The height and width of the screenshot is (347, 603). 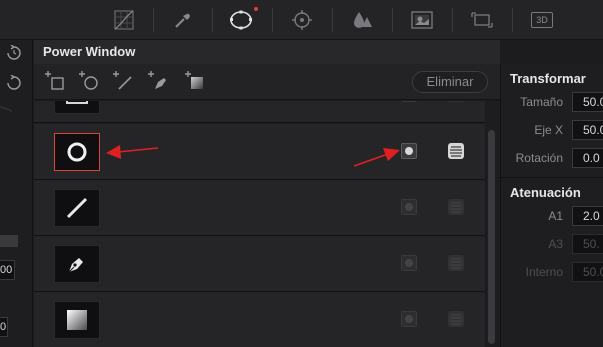 What do you see at coordinates (183, 20) in the screenshot?
I see `qualifier-eyedropper-icon` at bounding box center [183, 20].